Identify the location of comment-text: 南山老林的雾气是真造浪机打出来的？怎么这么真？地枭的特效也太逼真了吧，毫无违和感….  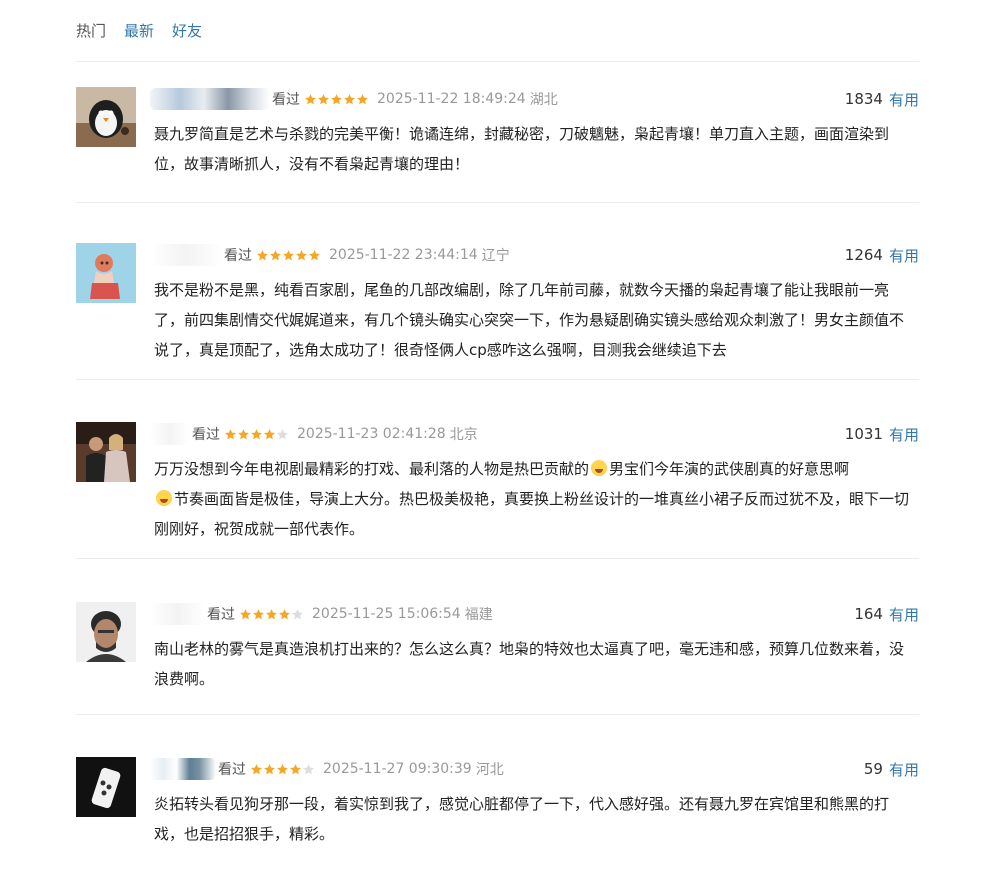
(529, 664).